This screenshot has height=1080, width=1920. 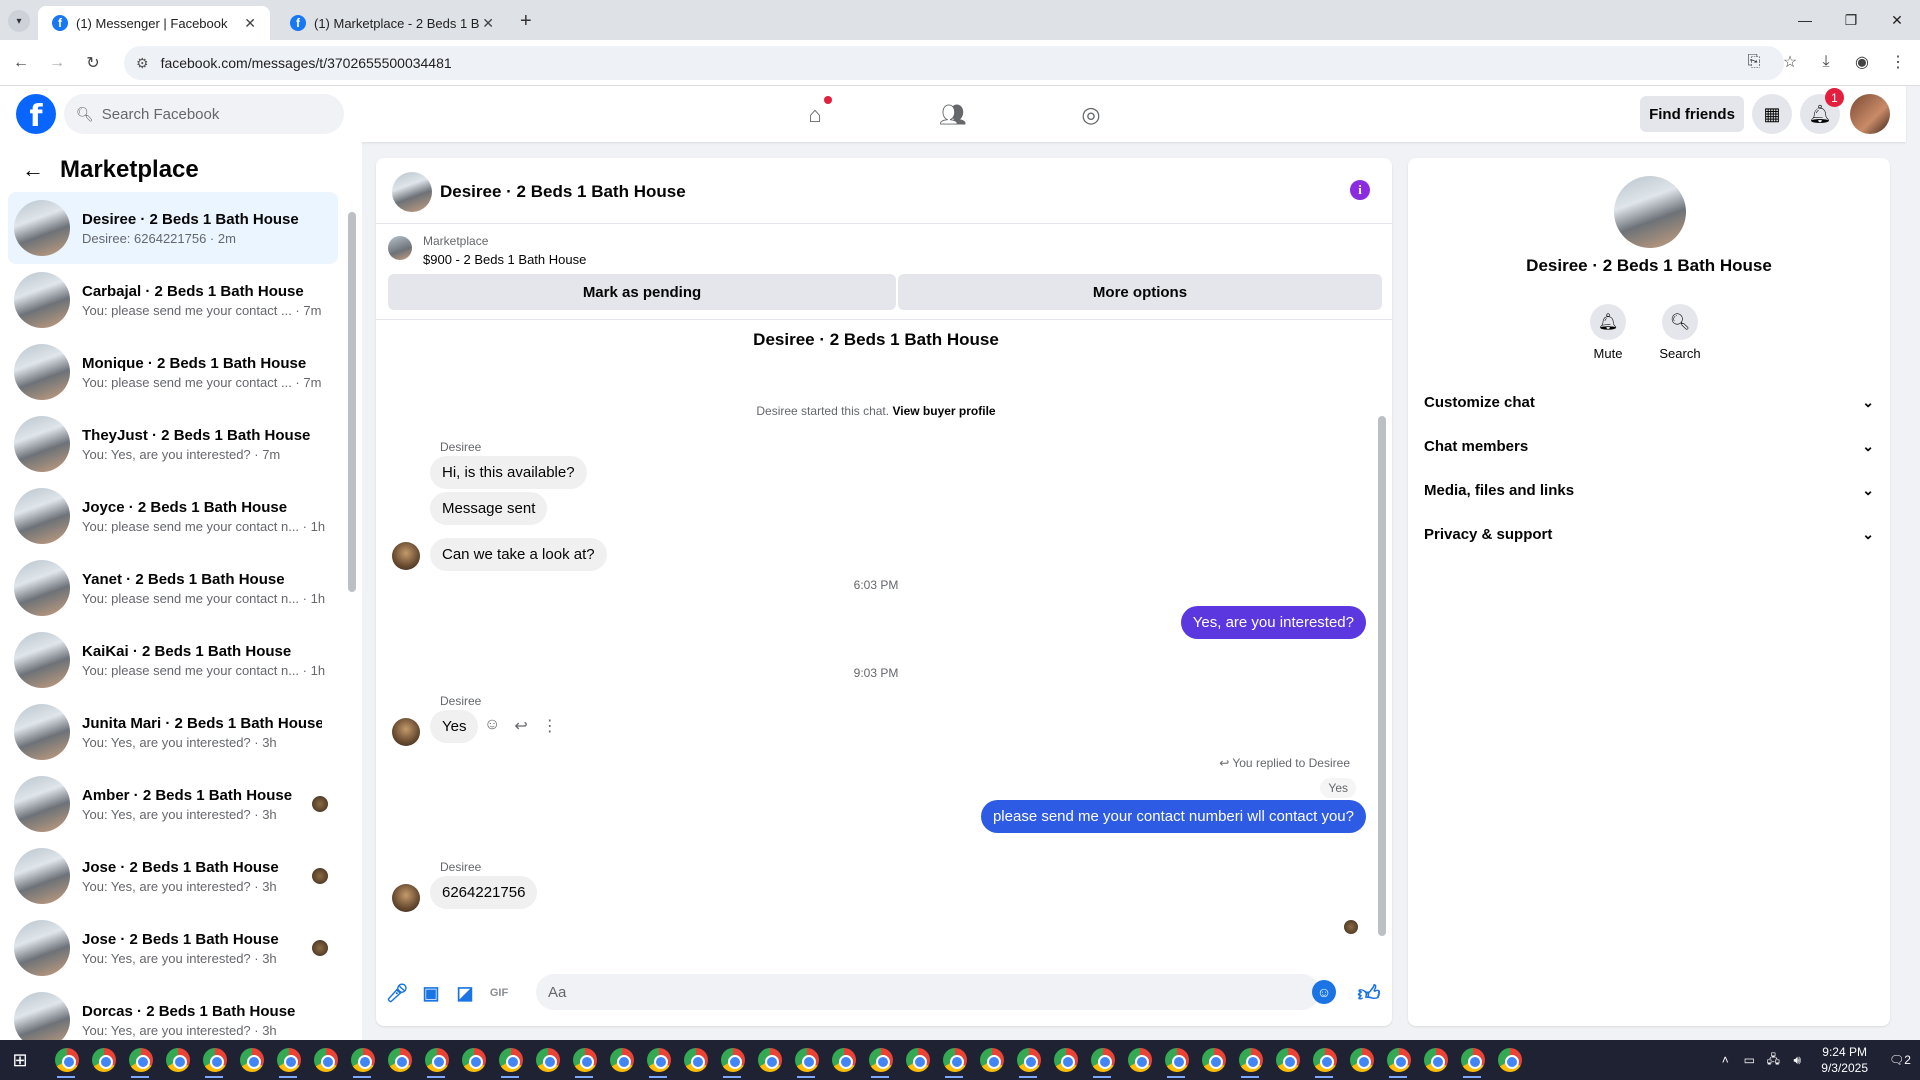 I want to click on account-avatar, so click(x=1870, y=114).